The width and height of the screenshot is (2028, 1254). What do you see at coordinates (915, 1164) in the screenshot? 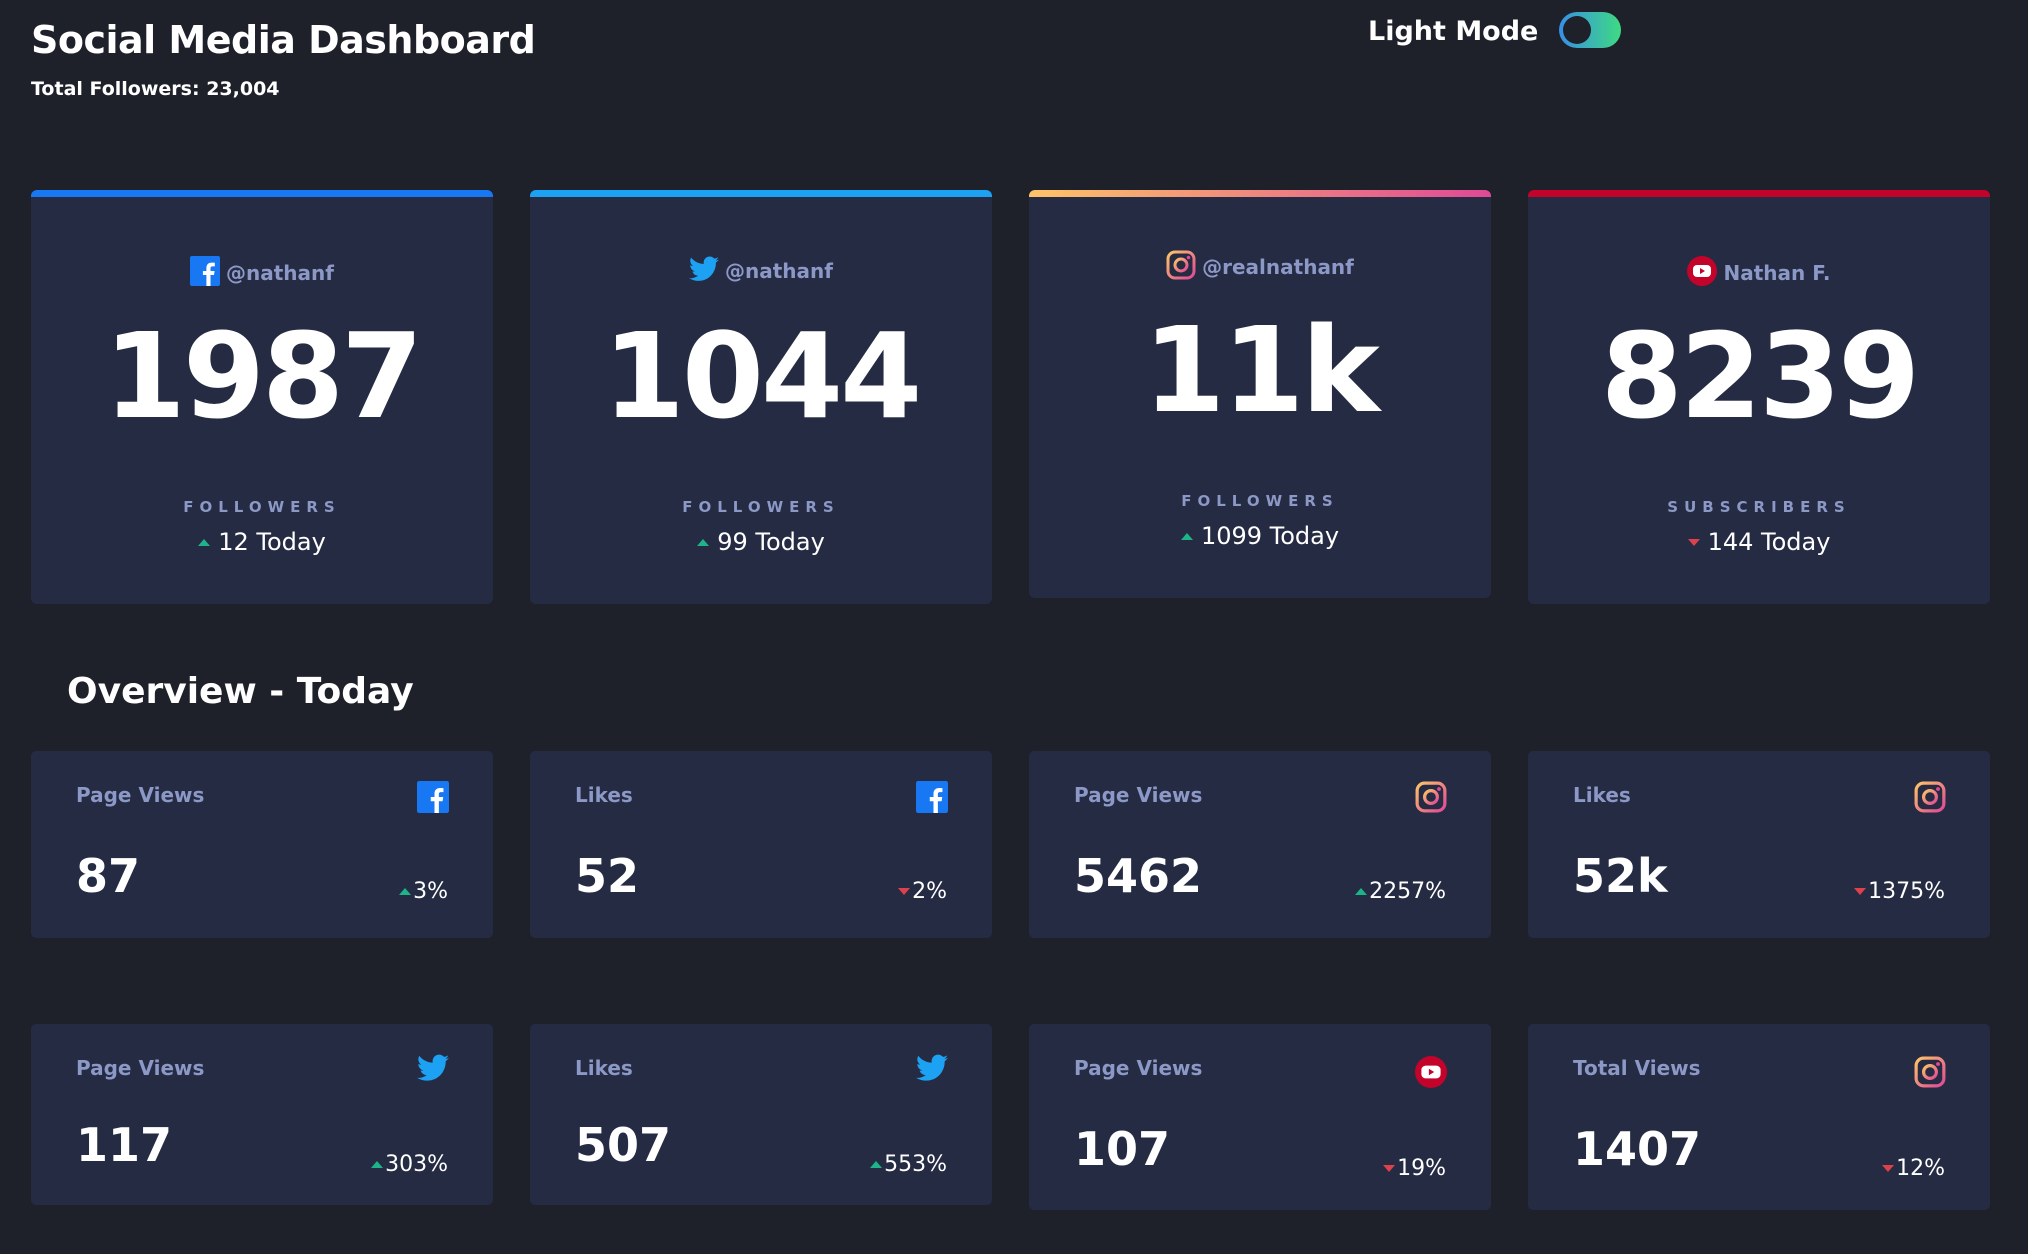
I see `metric-percent: 553%` at bounding box center [915, 1164].